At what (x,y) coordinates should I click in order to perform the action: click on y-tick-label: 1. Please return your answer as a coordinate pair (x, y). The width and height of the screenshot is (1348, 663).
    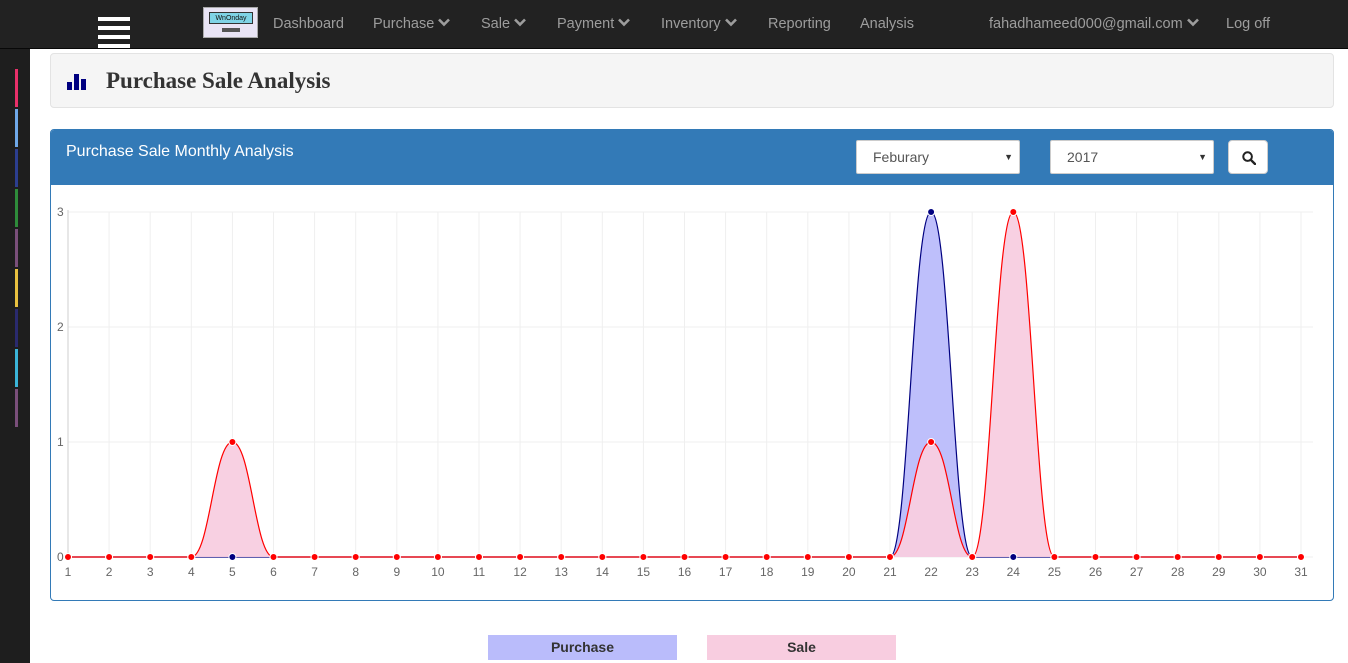
    Looking at the image, I should click on (60, 442).